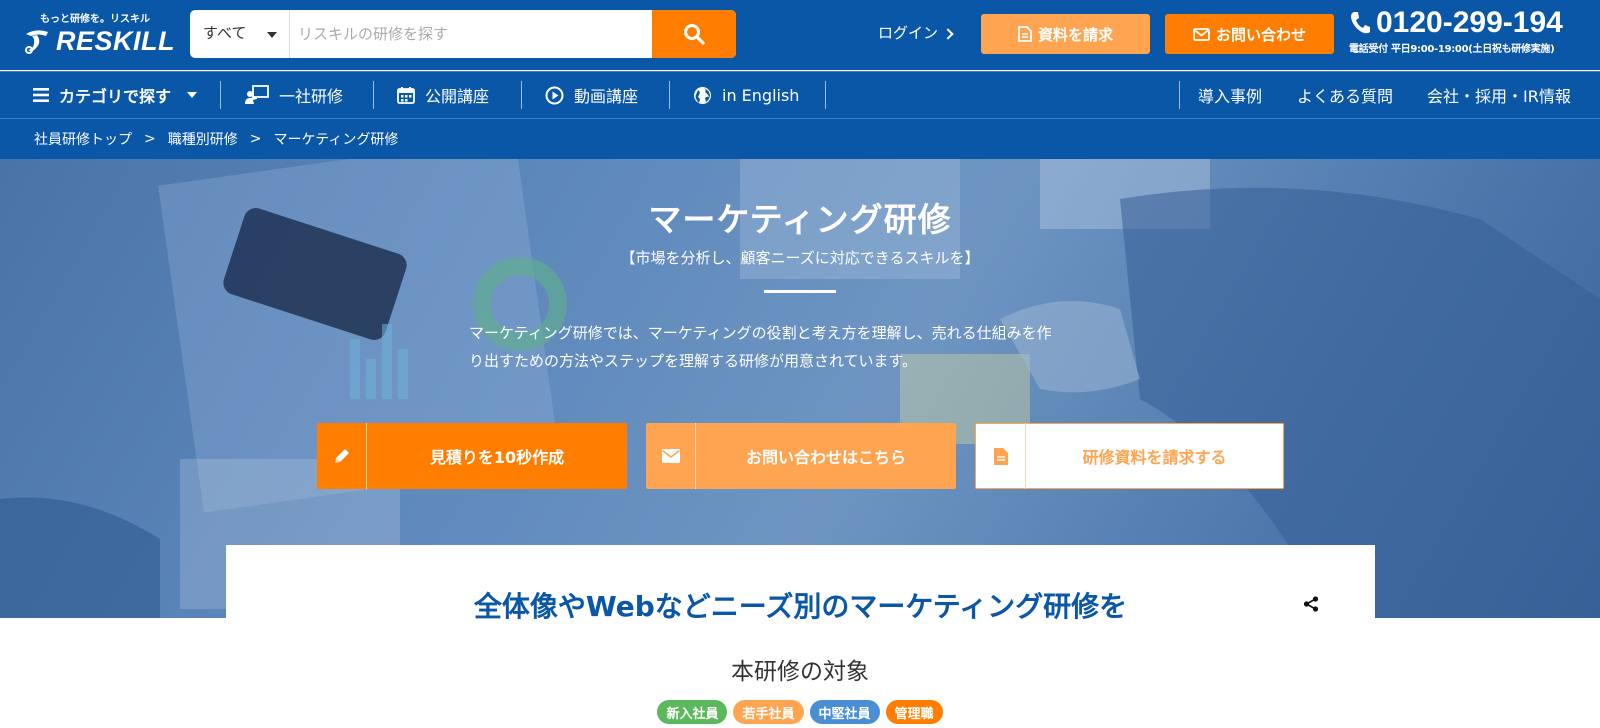 The height and width of the screenshot is (728, 1600). Describe the element at coordinates (225, 33) in the screenshot. I see `search-scope-value: すべて` at that location.